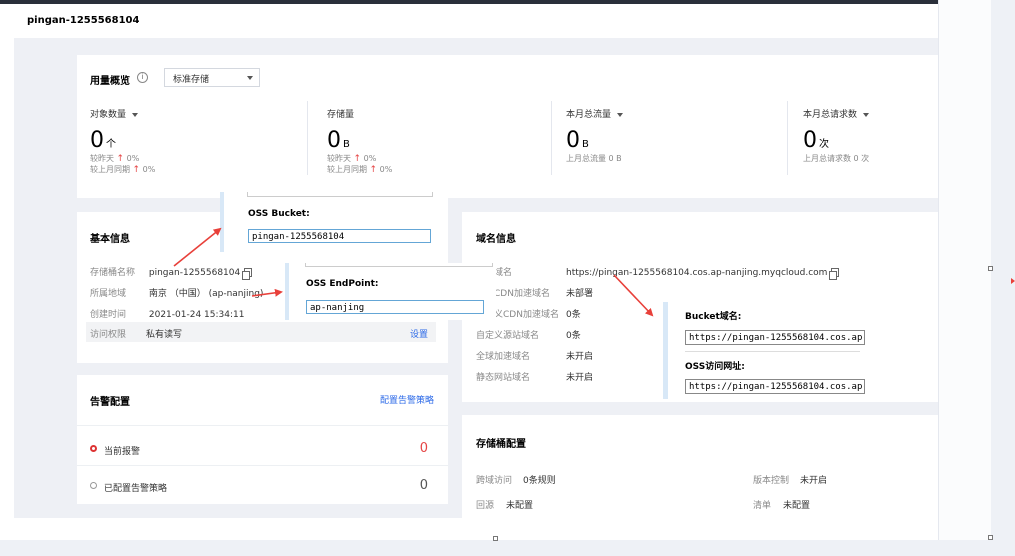 The image size is (1015, 556). Describe the element at coordinates (267, 292) in the screenshot. I see `arrow-to-endpoint` at that location.